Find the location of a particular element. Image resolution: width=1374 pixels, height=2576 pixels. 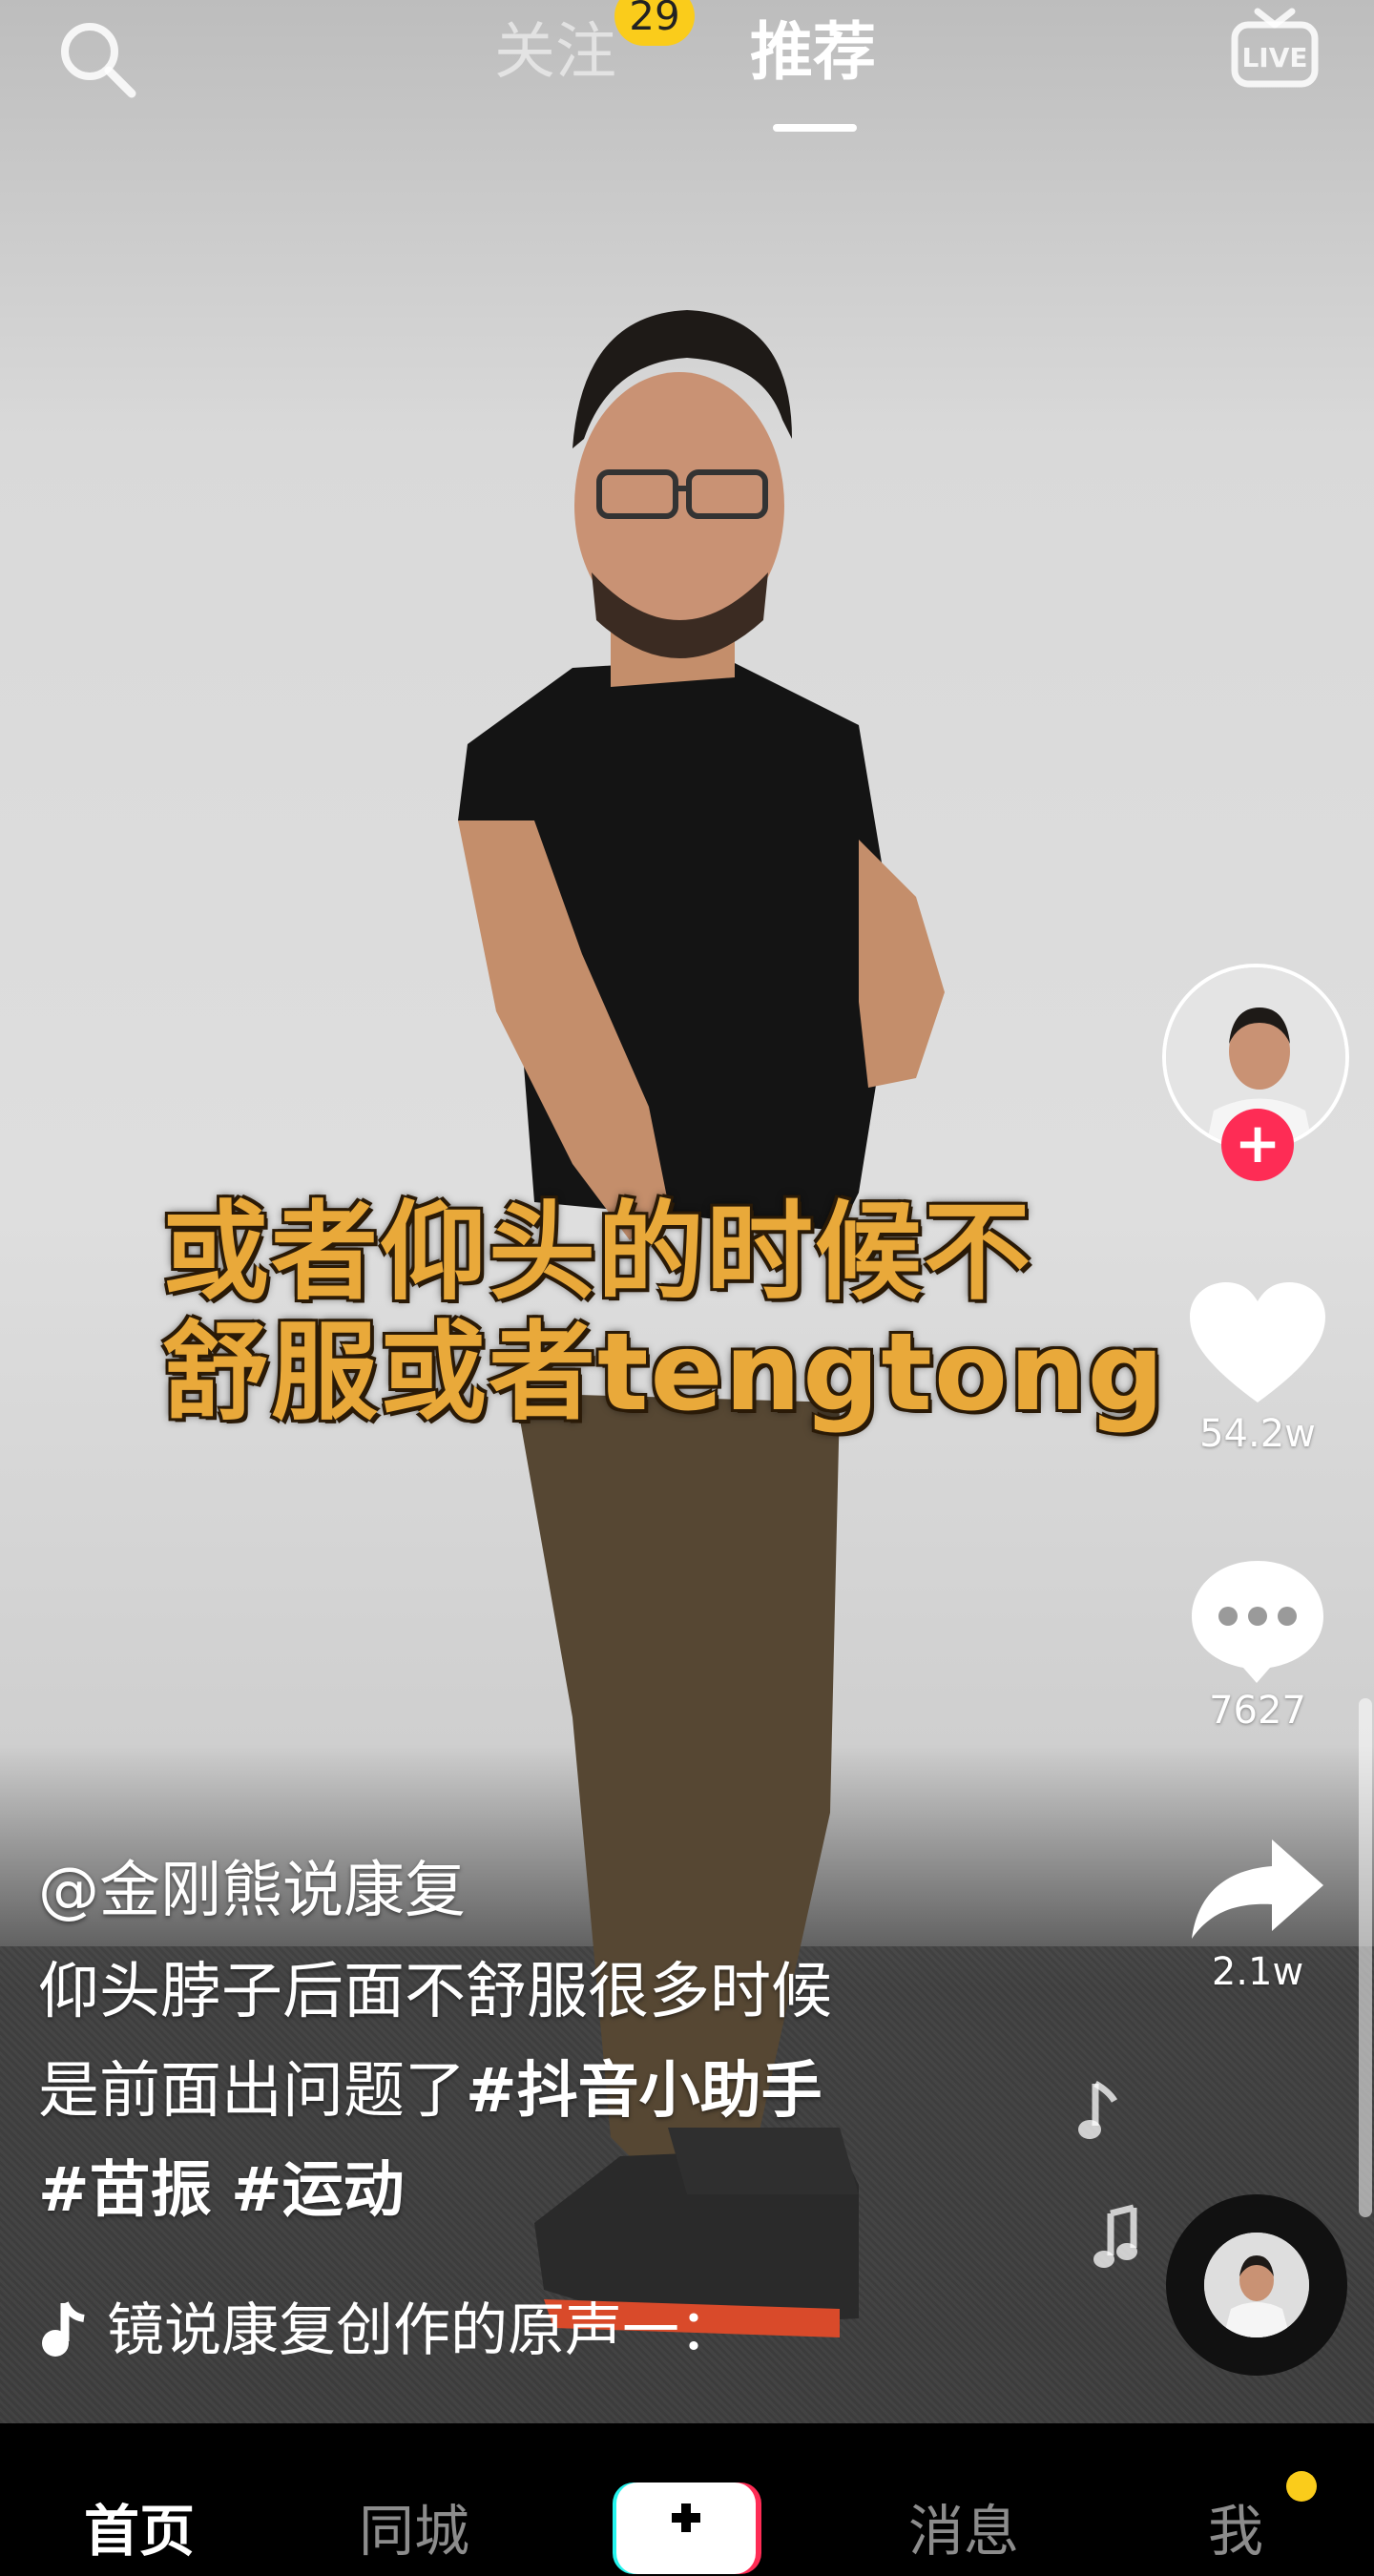

nav-city: 同城 is located at coordinates (414, 2531).